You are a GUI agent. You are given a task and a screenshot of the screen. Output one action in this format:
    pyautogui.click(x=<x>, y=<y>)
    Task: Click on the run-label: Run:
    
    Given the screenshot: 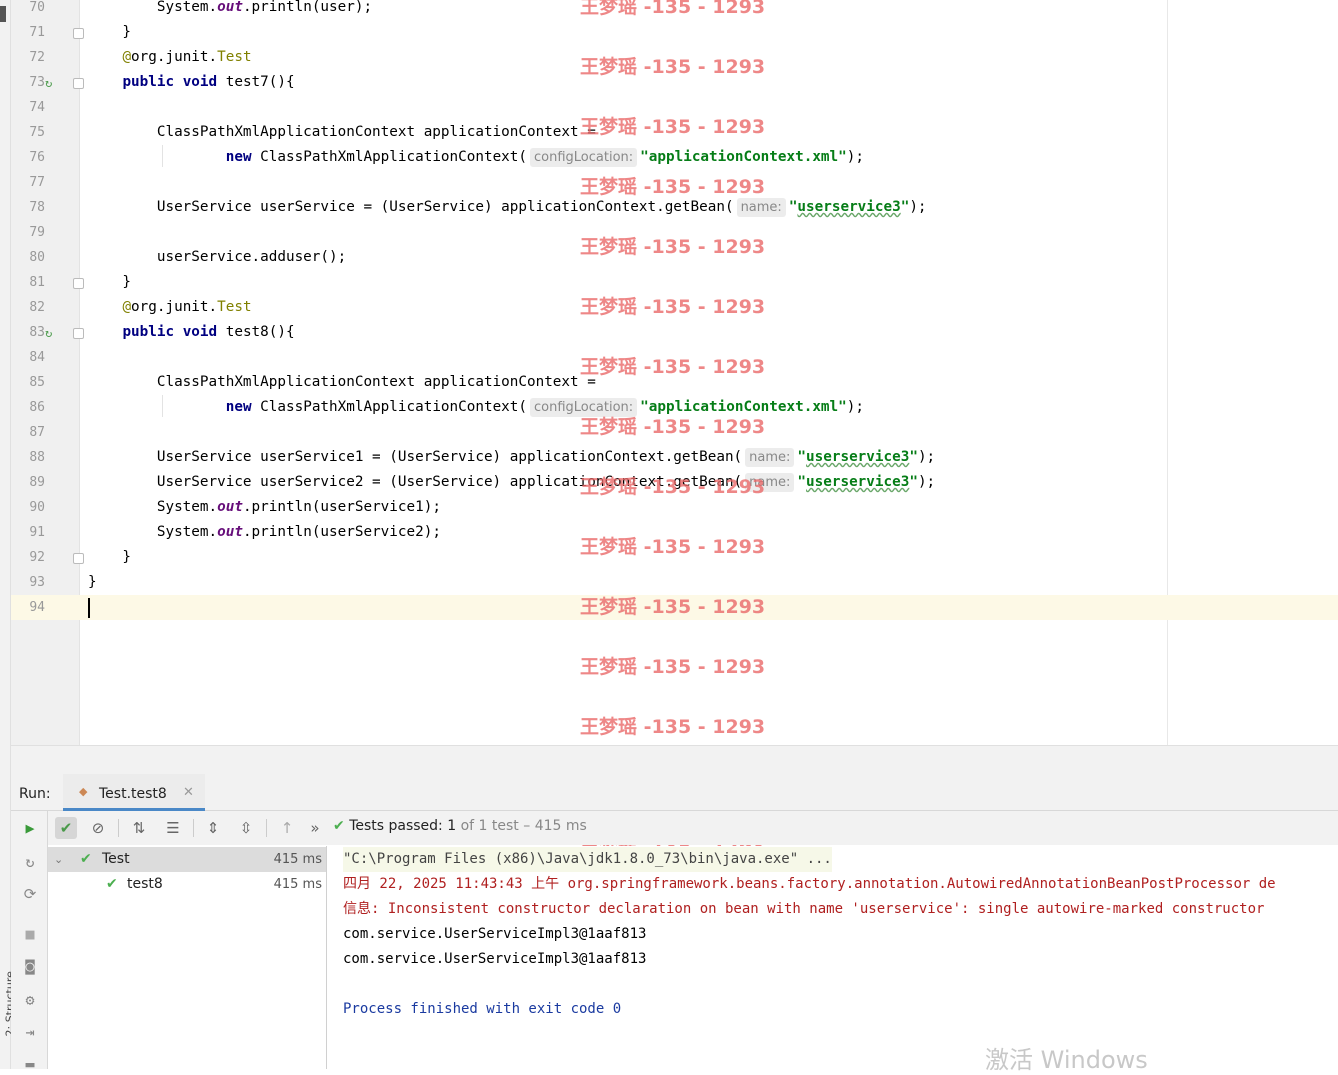 What is the action you would take?
    pyautogui.click(x=35, y=794)
    